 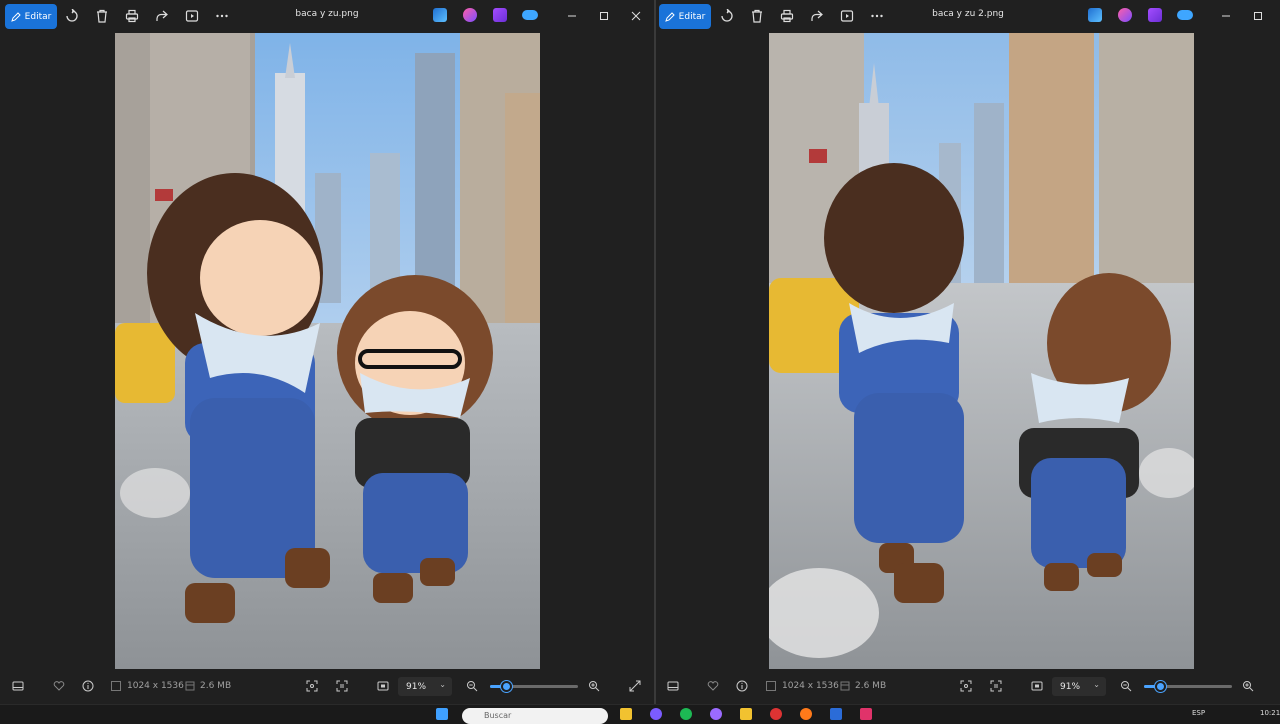 I want to click on expand-icon, so click(x=635, y=686).